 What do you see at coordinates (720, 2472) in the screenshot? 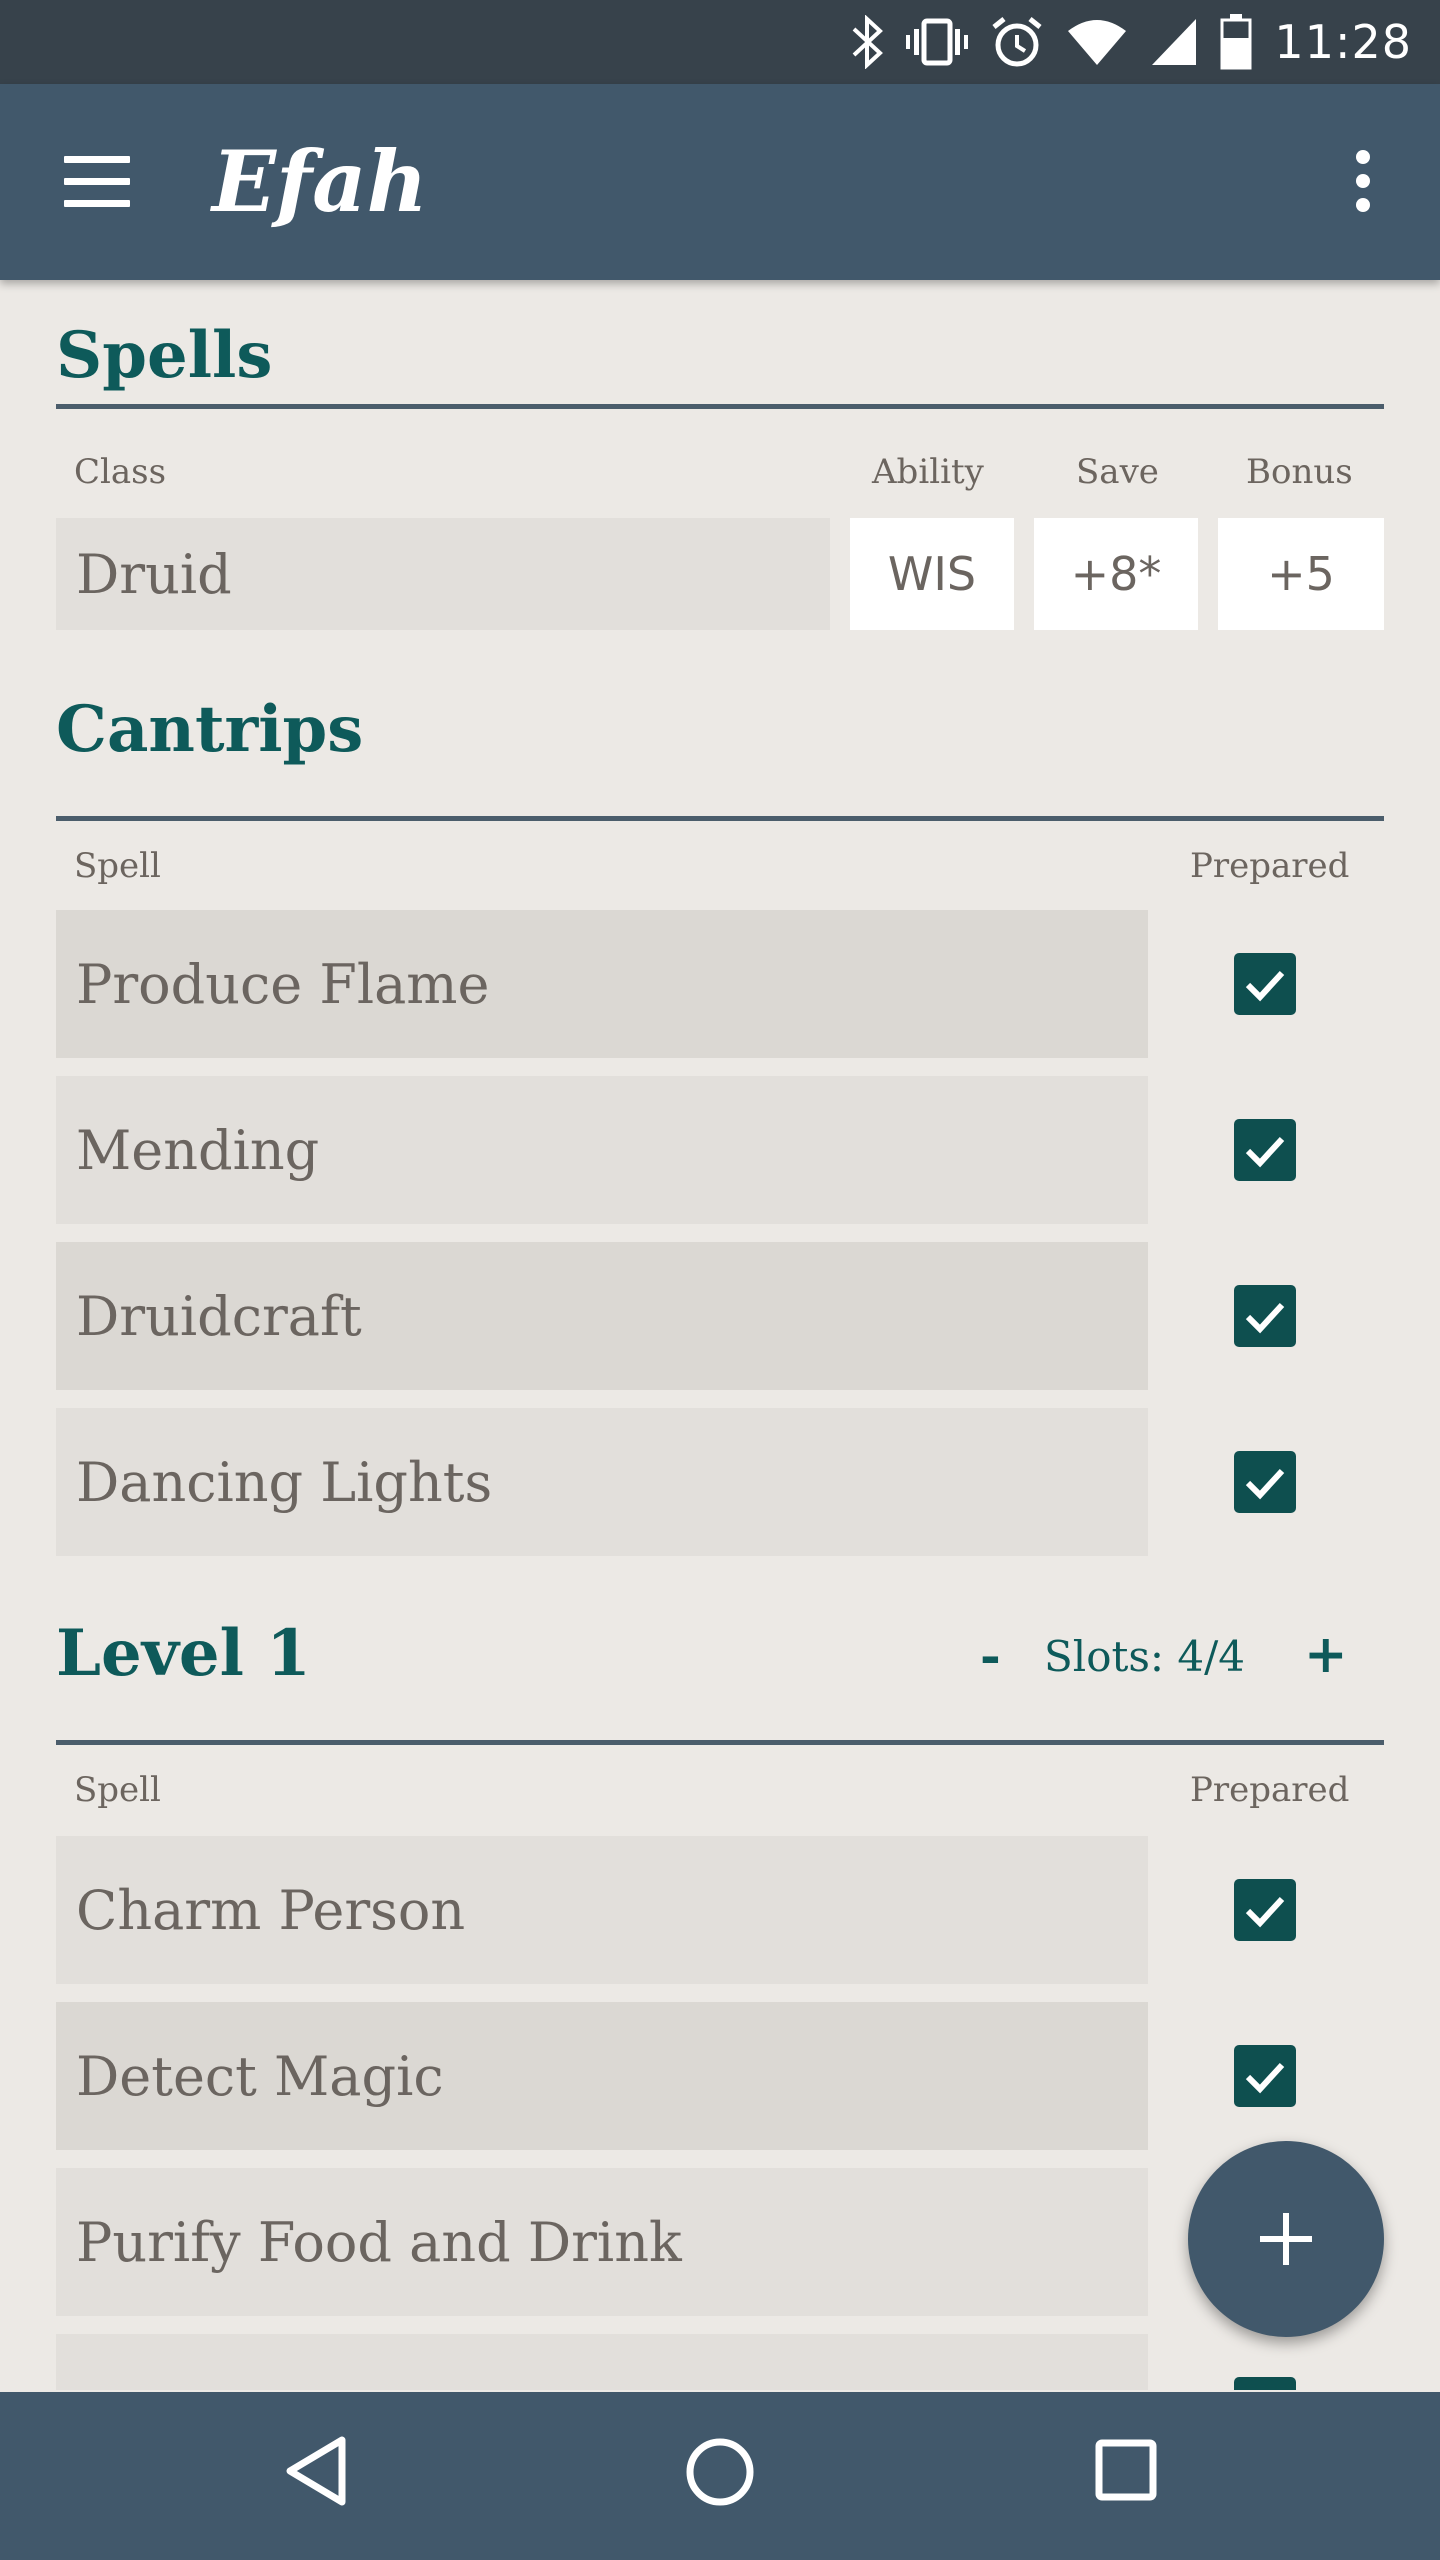
I see `home-icon` at bounding box center [720, 2472].